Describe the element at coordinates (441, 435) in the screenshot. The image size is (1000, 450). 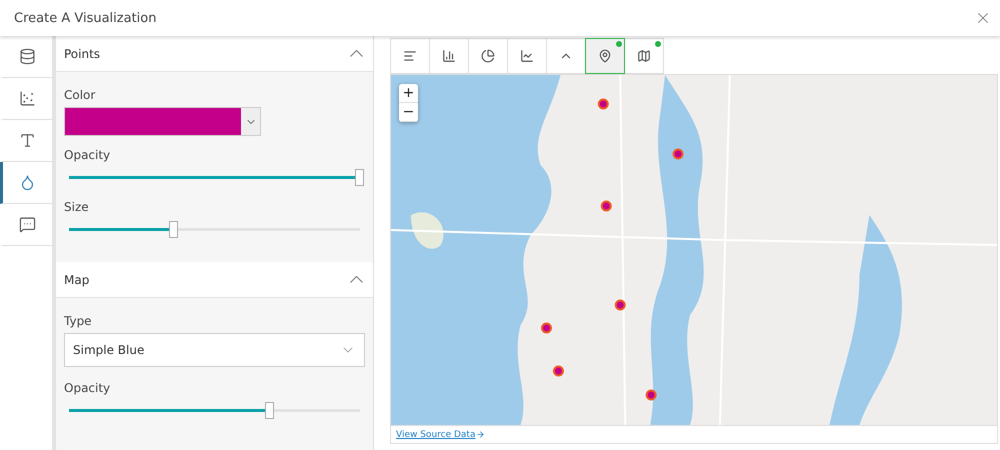
I see `view-source-link: View Source Data` at that location.